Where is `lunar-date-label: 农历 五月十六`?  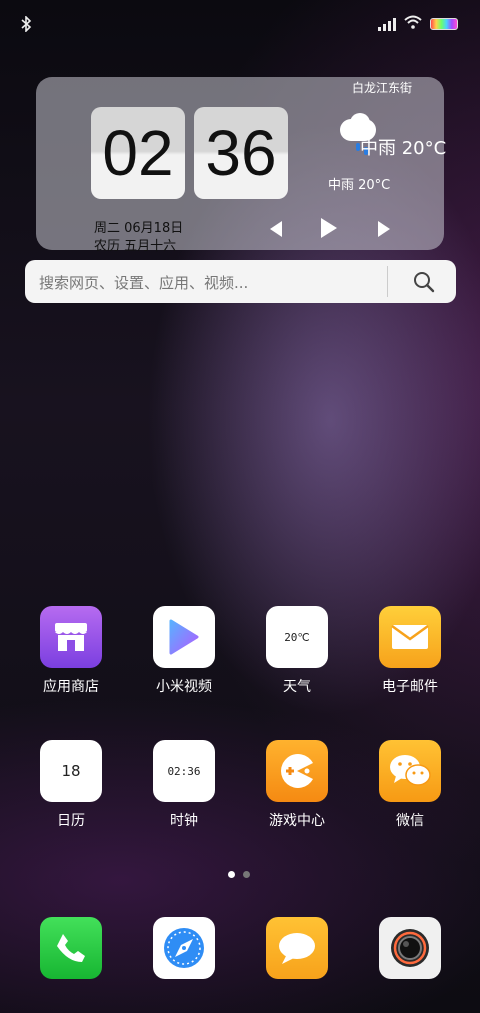 lunar-date-label: 农历 五月十六 is located at coordinates (135, 246).